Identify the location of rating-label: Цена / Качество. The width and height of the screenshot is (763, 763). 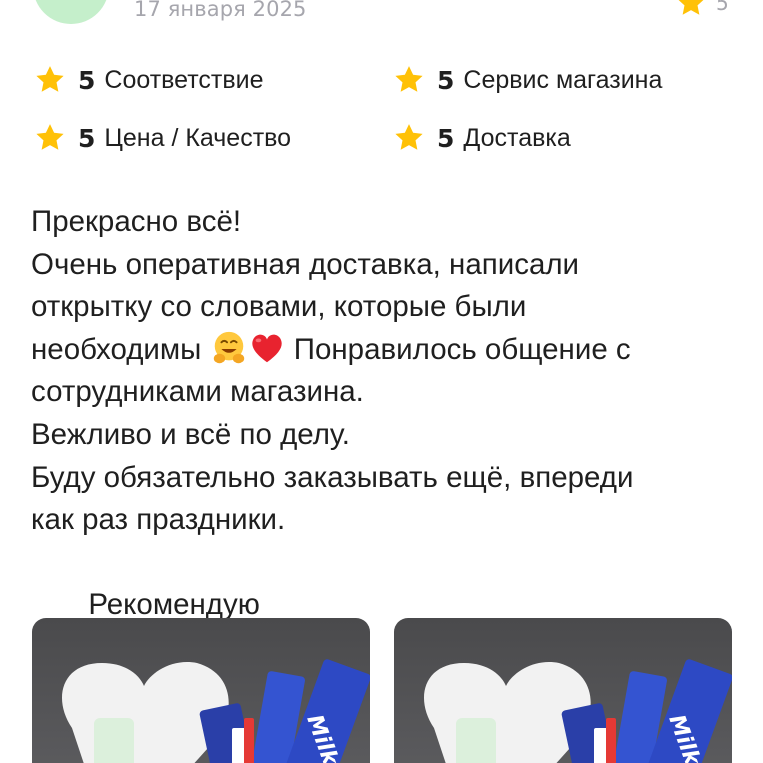
(198, 137).